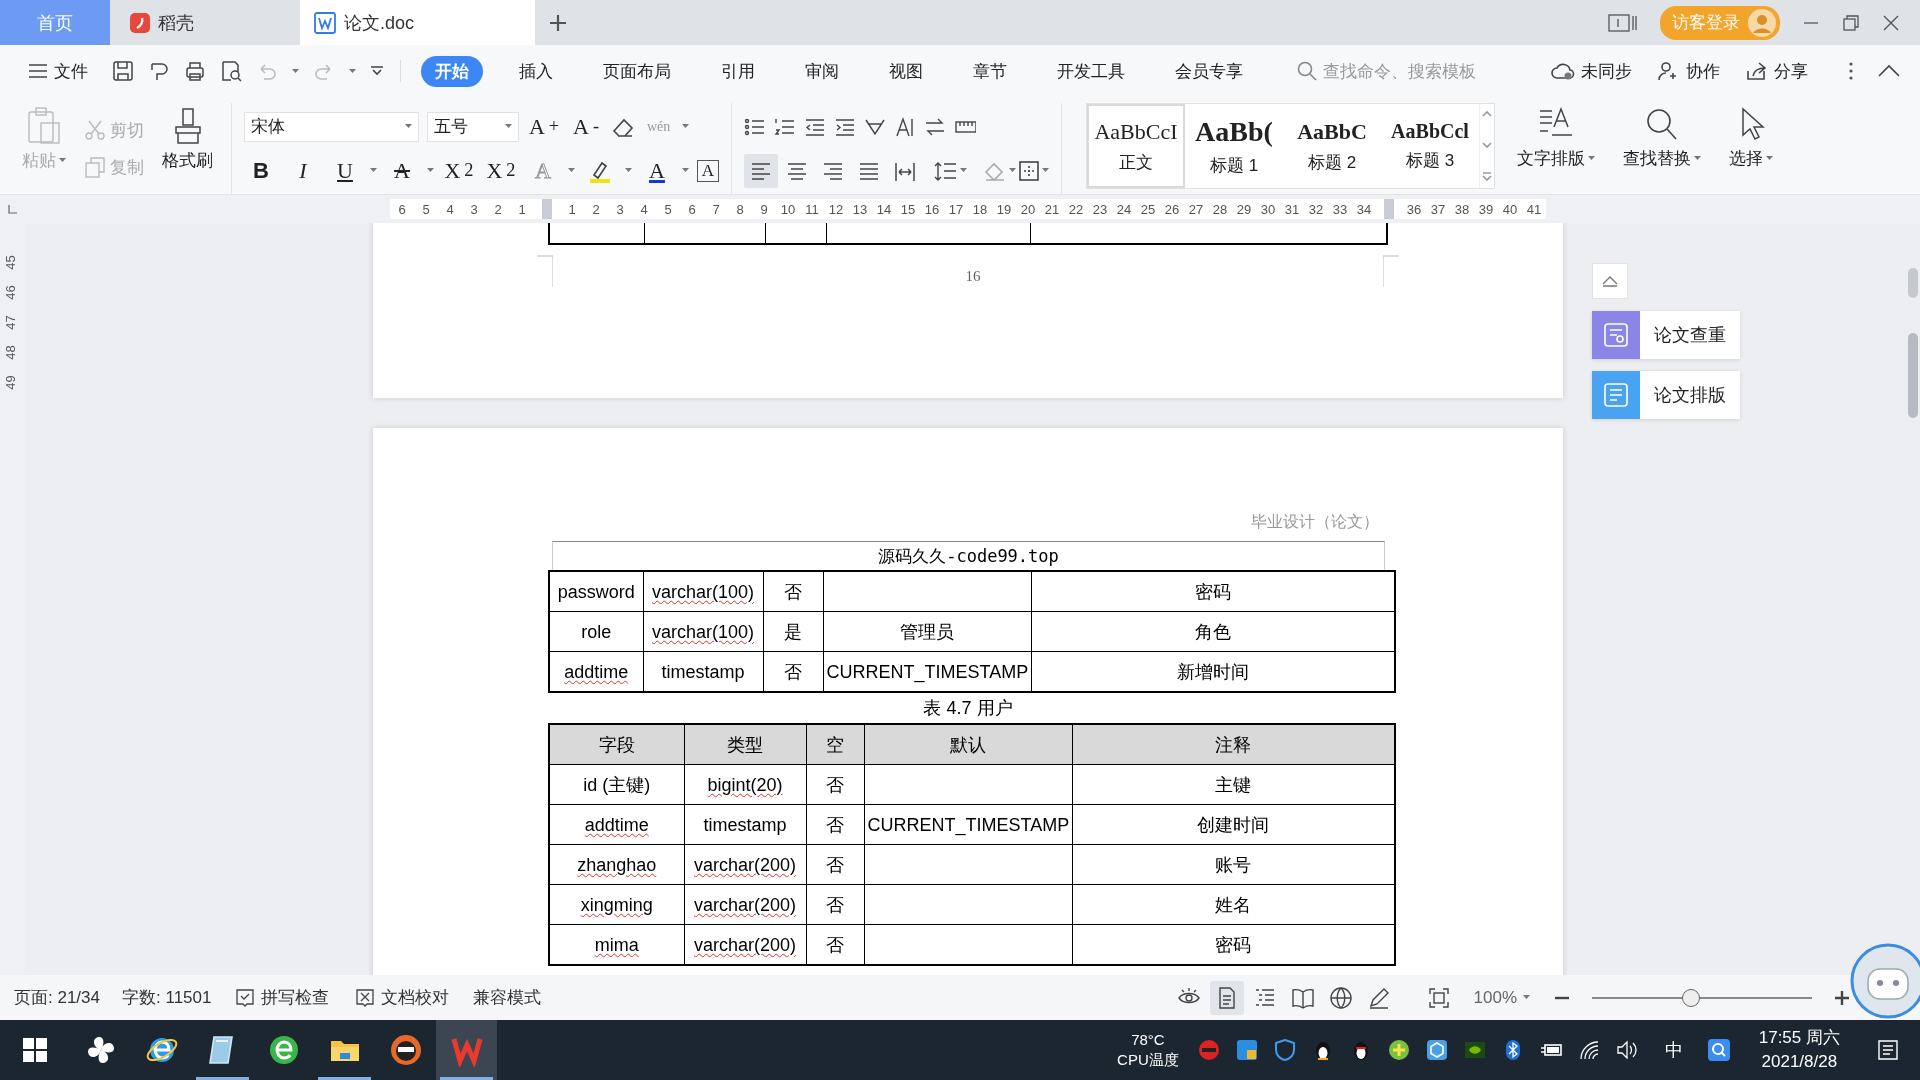 The width and height of the screenshot is (1920, 1080). I want to click on ruler-number: 31, so click(1292, 209).